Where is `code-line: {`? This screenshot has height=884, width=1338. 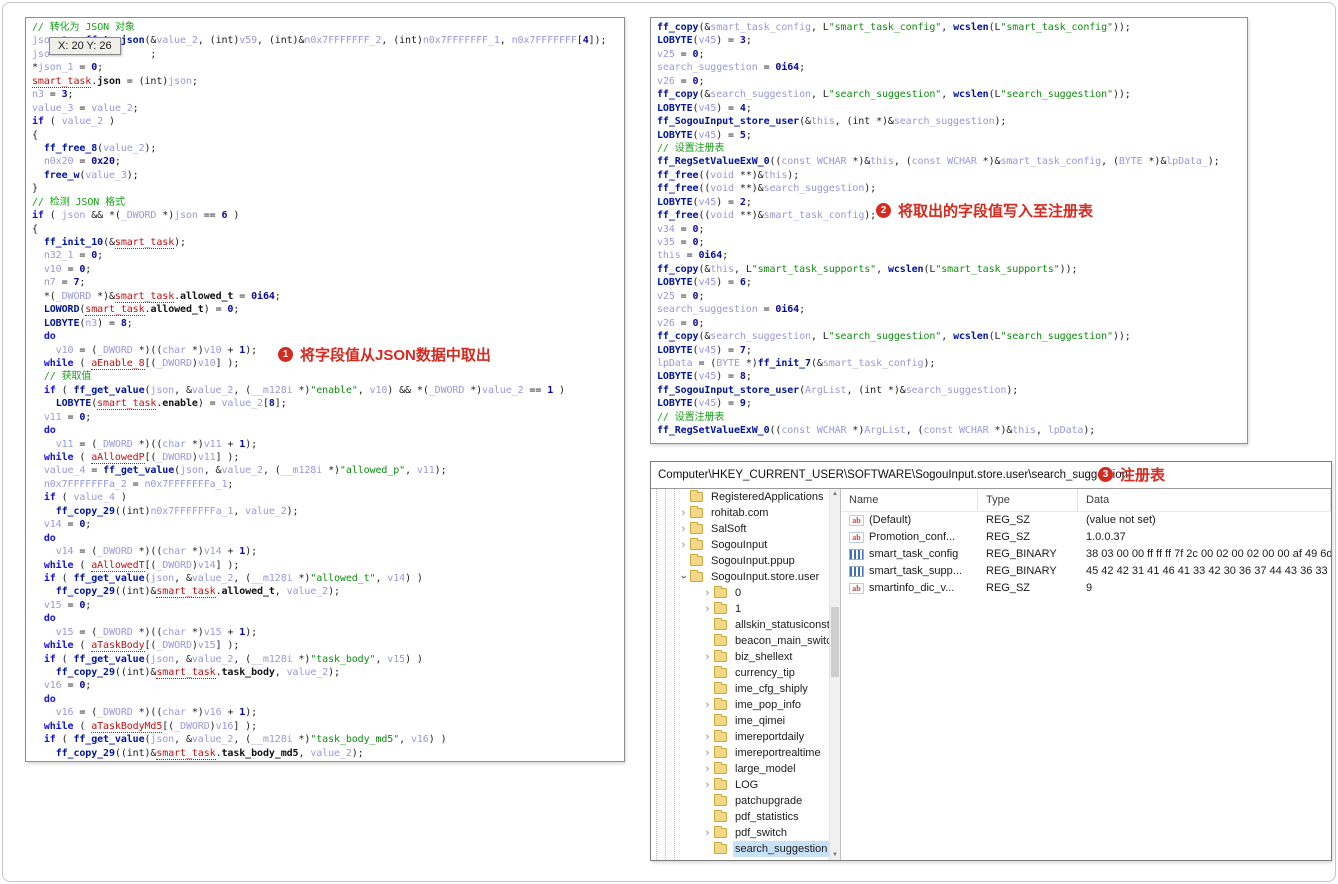 code-line: { is located at coordinates (35, 229).